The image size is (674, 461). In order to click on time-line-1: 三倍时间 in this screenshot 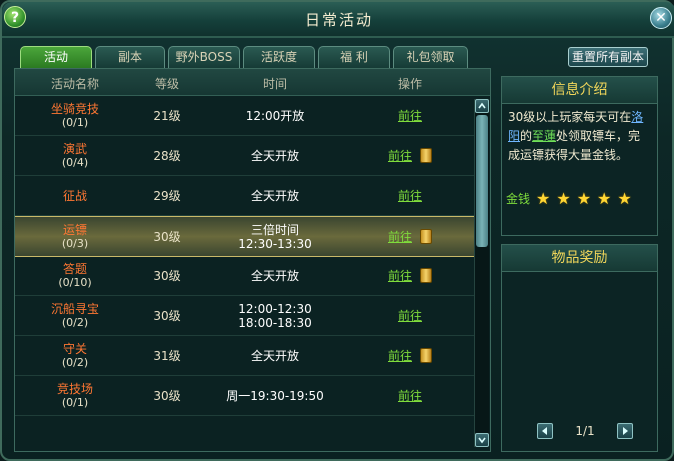, I will do `click(274, 229)`.